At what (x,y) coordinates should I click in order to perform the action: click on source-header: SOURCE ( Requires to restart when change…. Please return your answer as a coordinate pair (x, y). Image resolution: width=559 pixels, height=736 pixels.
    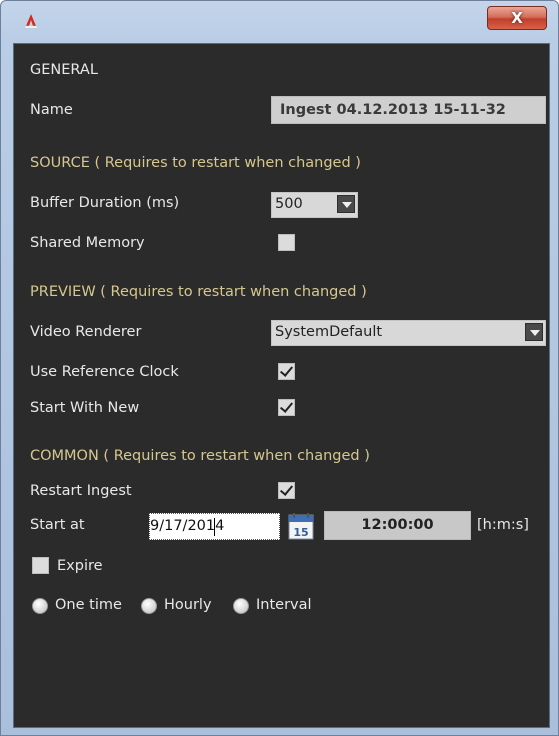
    Looking at the image, I should click on (195, 163).